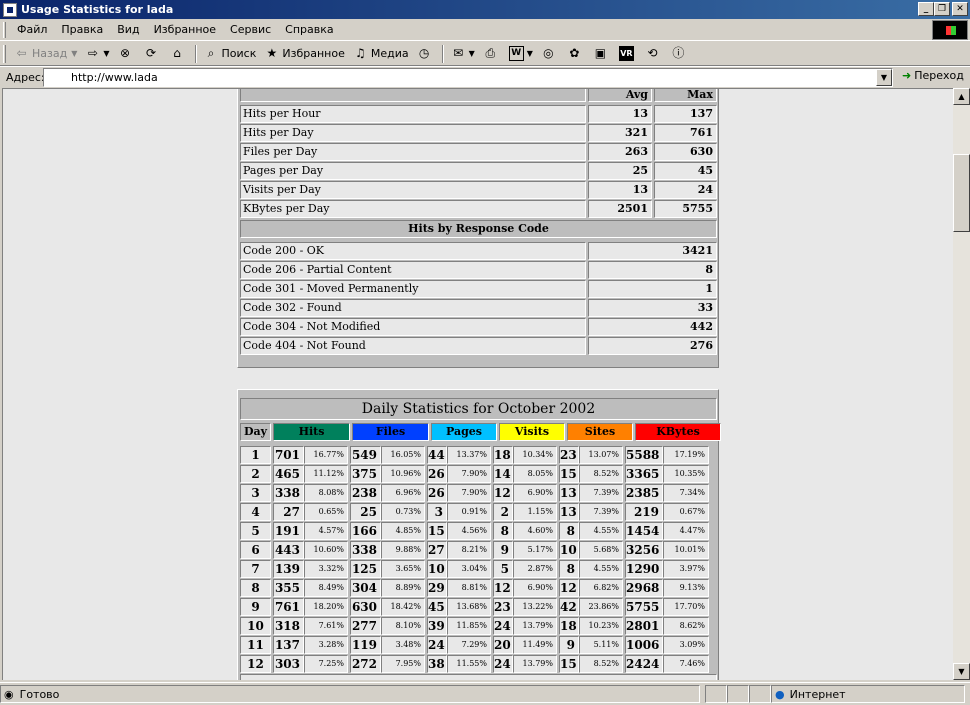  What do you see at coordinates (413, 114) in the screenshot?
I see `summary-row-label: Hits per Hour` at bounding box center [413, 114].